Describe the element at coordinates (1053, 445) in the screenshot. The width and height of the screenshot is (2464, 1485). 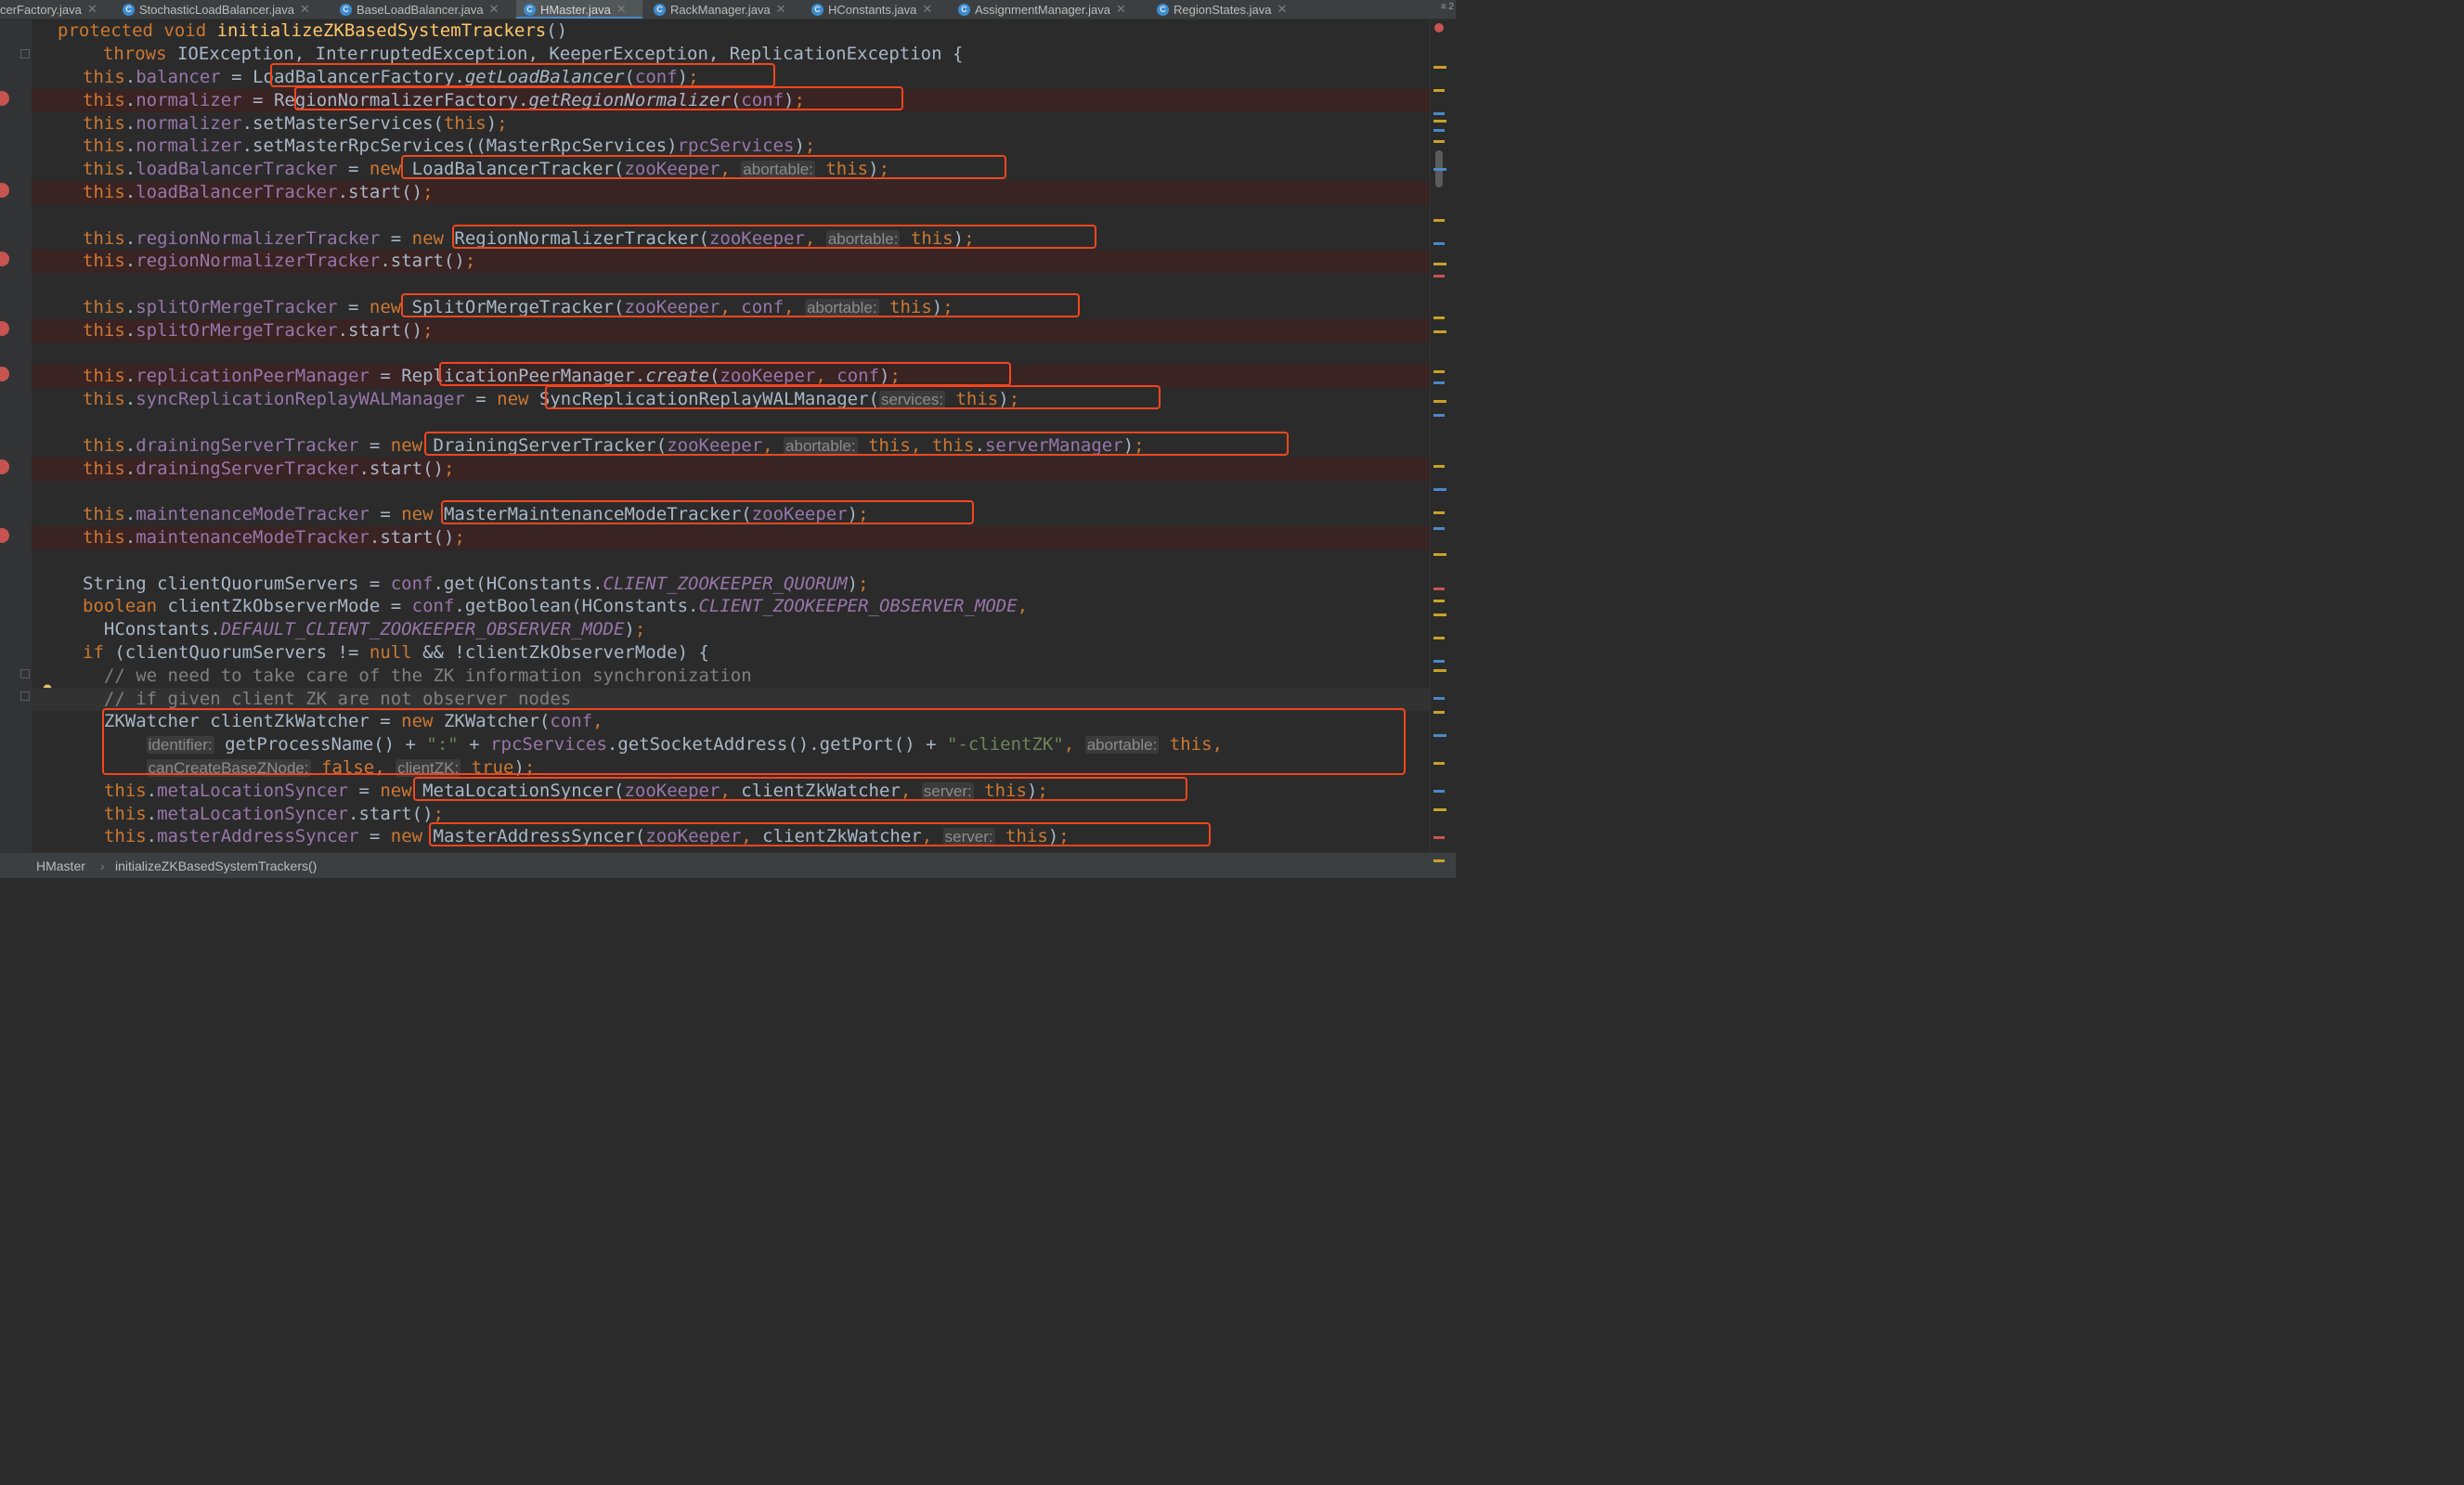
I see `code-token: serverManager` at that location.